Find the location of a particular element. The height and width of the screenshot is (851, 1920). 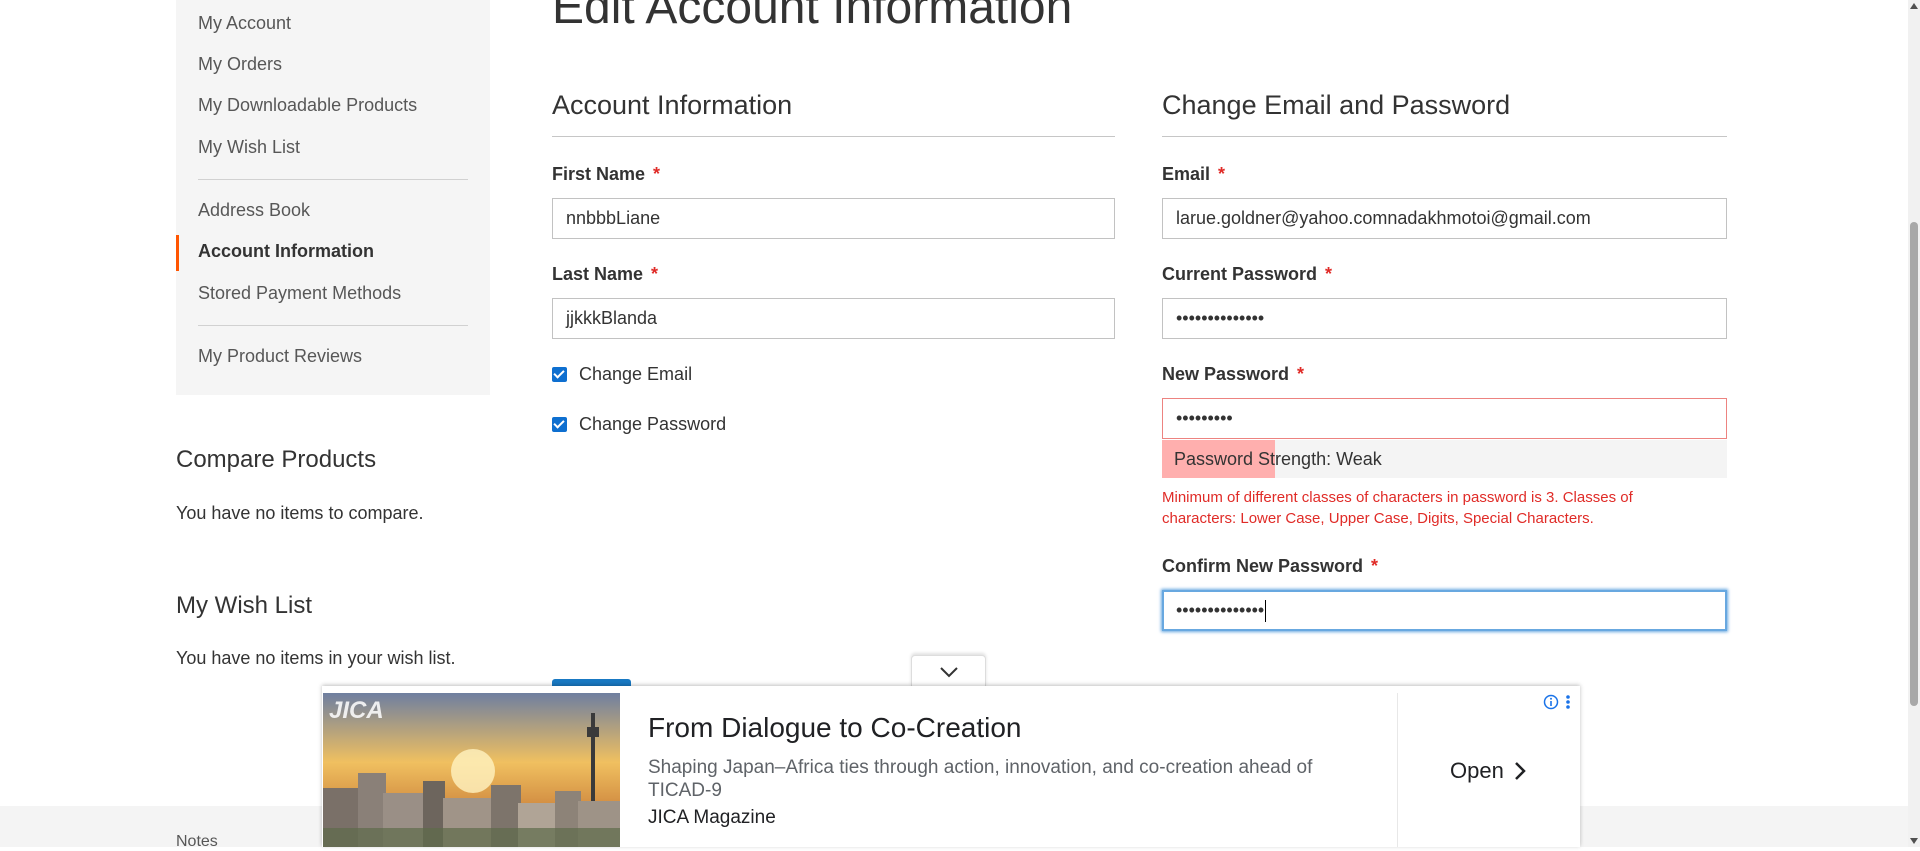

nav-item-stored-payment-methods: Stored Payment Methods is located at coordinates (299, 293).